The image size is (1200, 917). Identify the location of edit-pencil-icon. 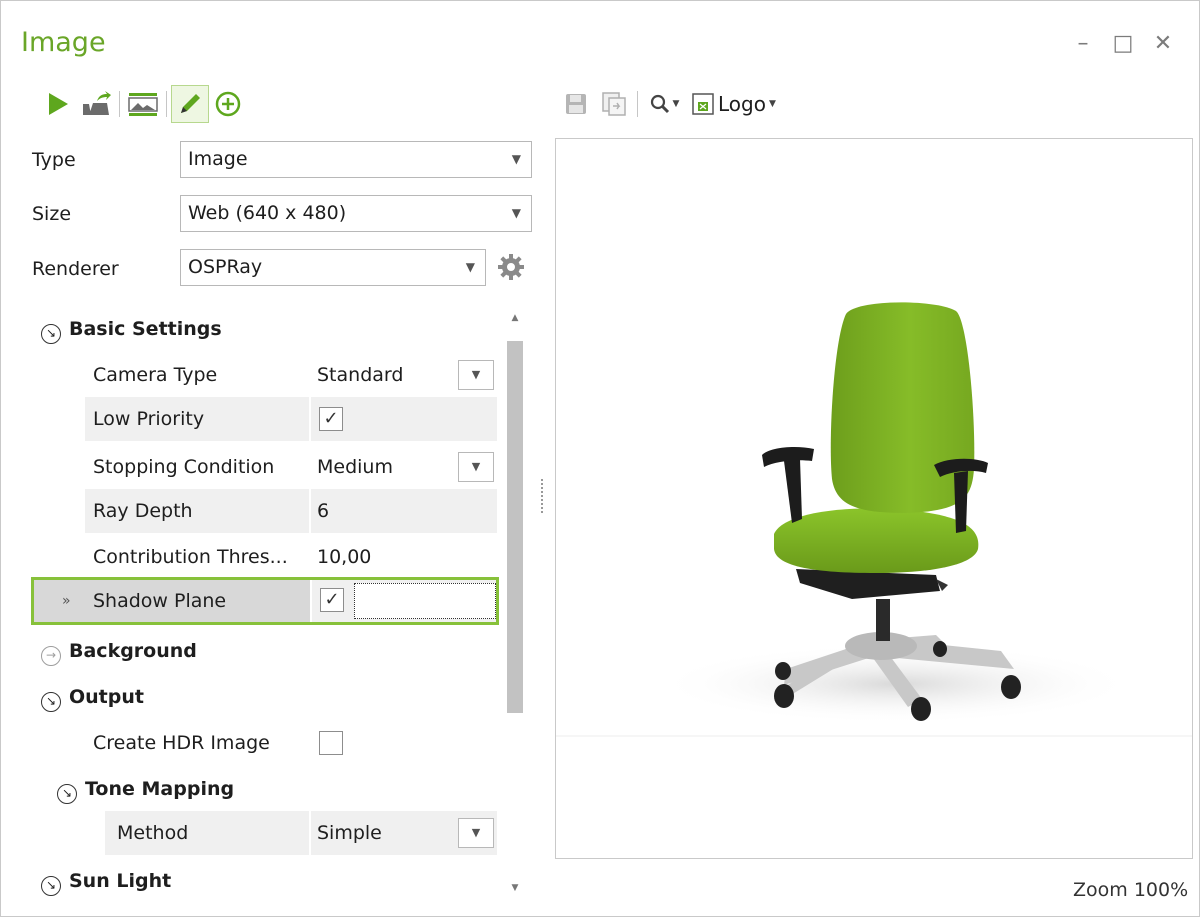
(190, 103).